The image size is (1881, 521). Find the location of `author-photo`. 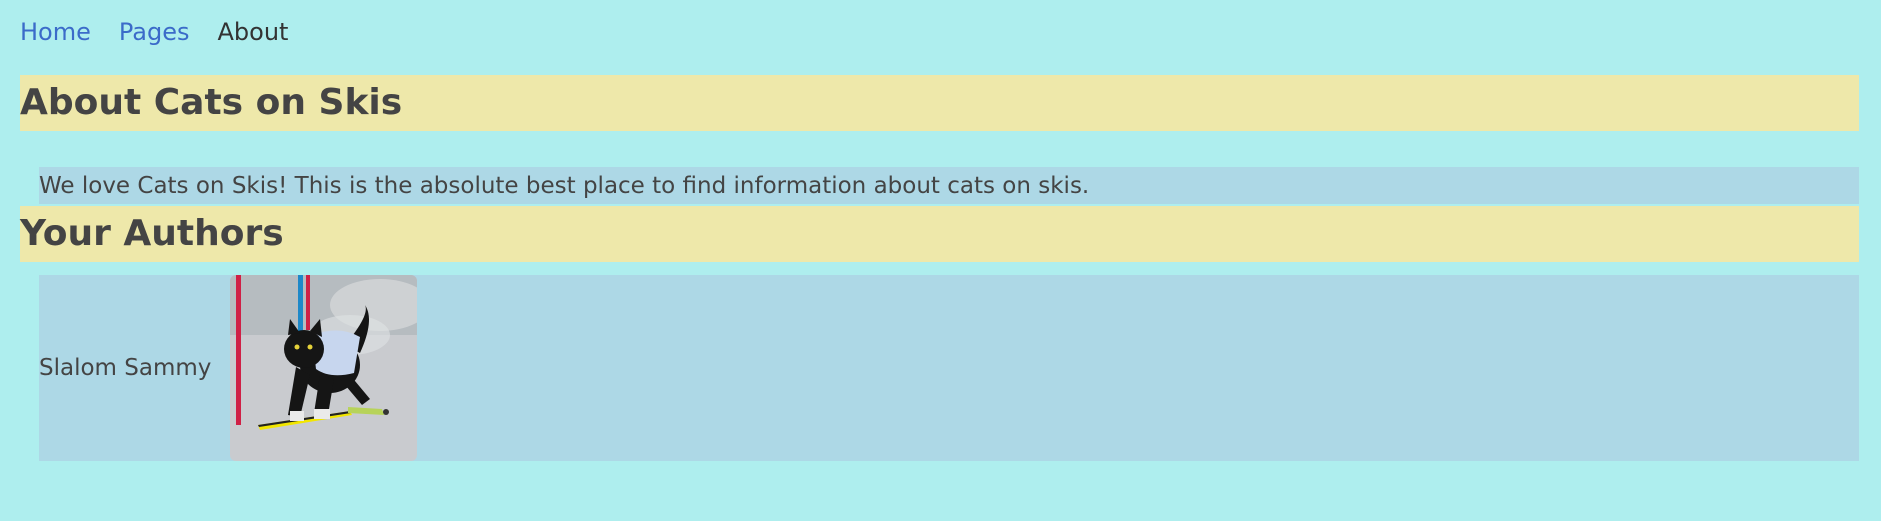

author-photo is located at coordinates (324, 368).